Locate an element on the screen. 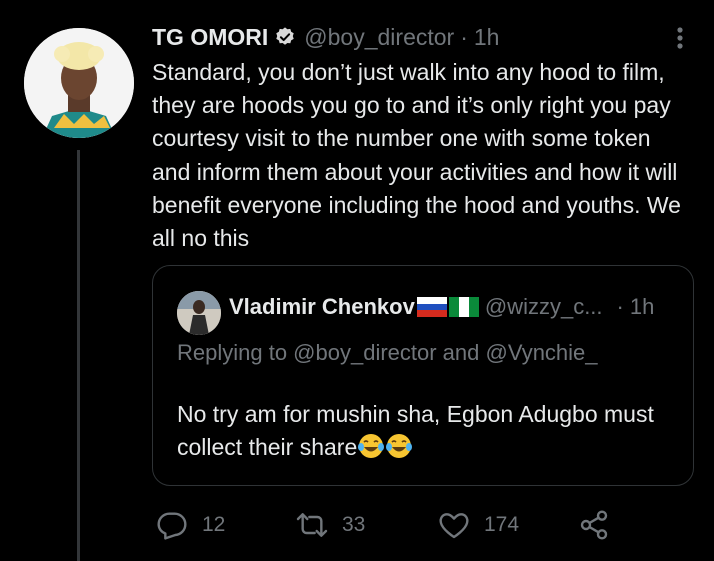 This screenshot has width=714, height=561. author-handle: @boy_director is located at coordinates (379, 37).